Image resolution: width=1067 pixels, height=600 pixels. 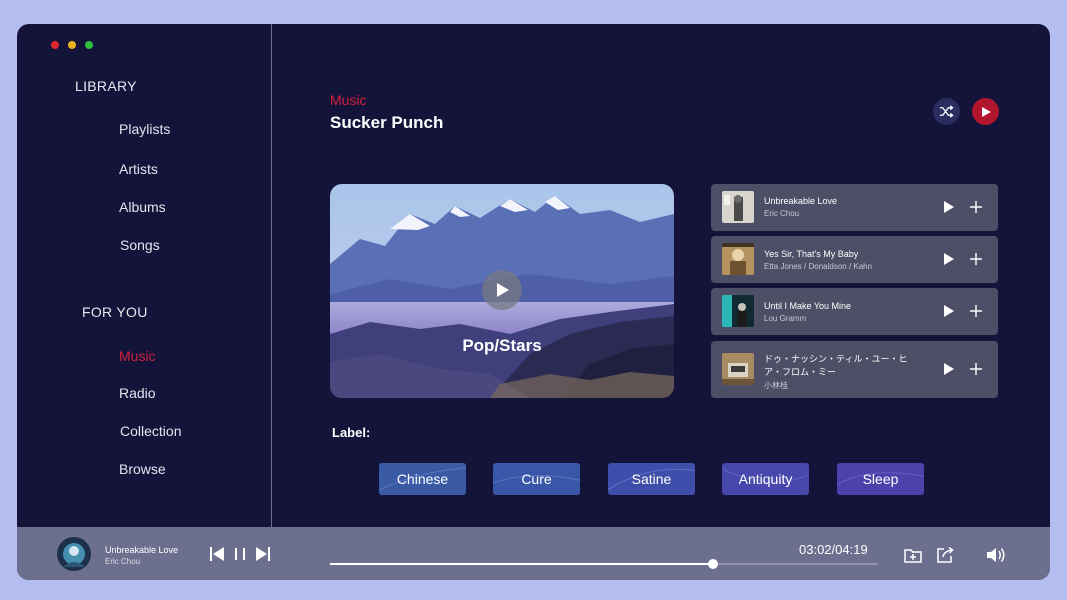 I want to click on skip-forward-icon, so click(x=263, y=554).